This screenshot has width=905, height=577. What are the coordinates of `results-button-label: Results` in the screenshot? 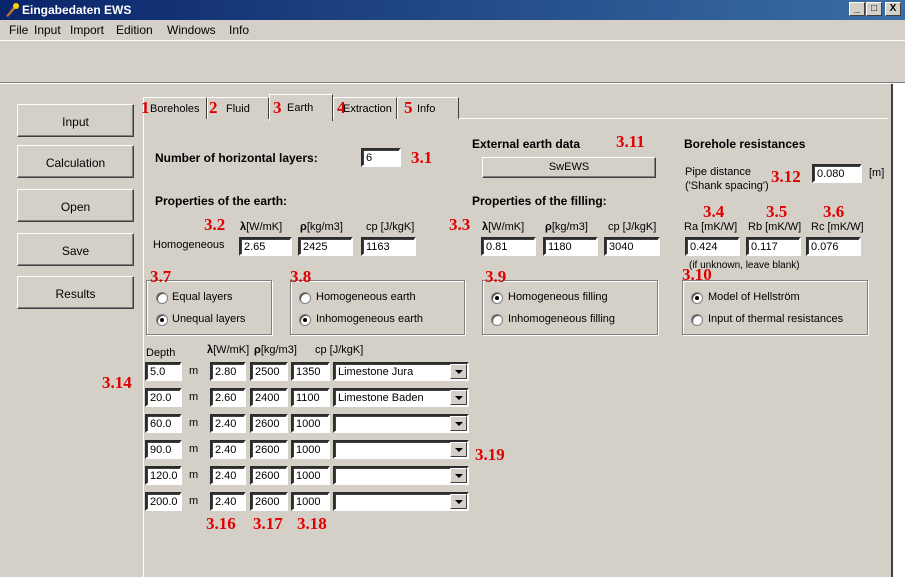 It's located at (75, 294).